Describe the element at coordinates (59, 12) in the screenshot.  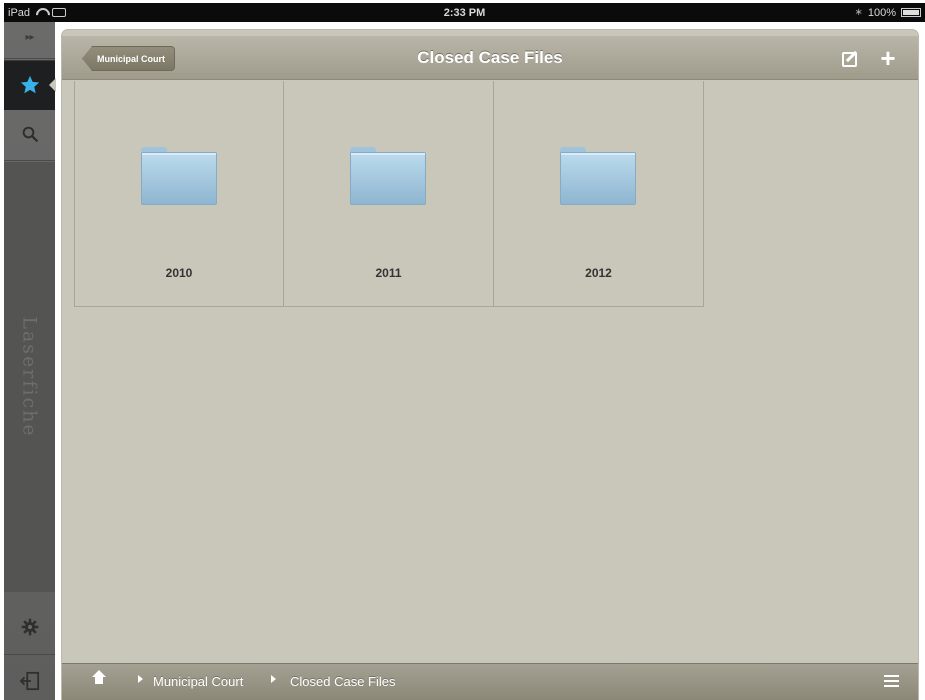
I see `sync-icon` at that location.